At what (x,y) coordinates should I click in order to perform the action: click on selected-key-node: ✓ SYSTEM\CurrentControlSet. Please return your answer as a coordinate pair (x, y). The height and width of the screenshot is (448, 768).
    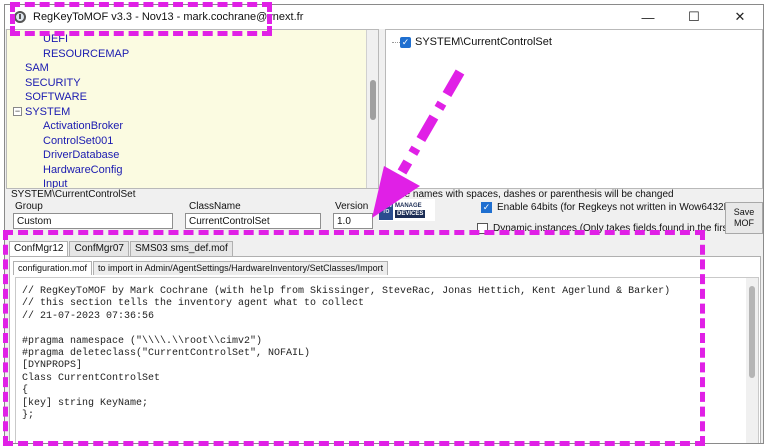
    Looking at the image, I should click on (476, 42).